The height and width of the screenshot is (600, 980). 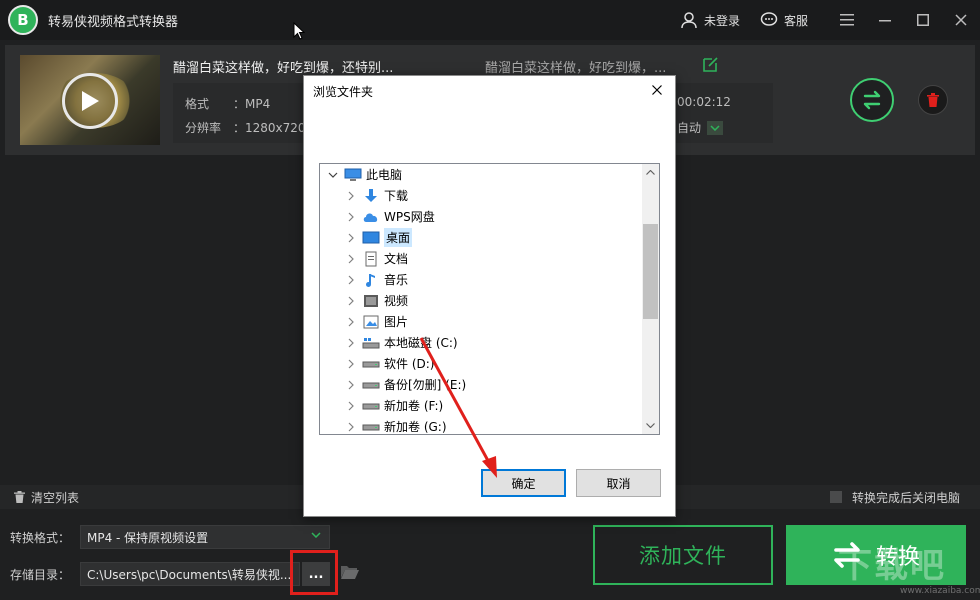 I want to click on play-icon, so click(x=90, y=101).